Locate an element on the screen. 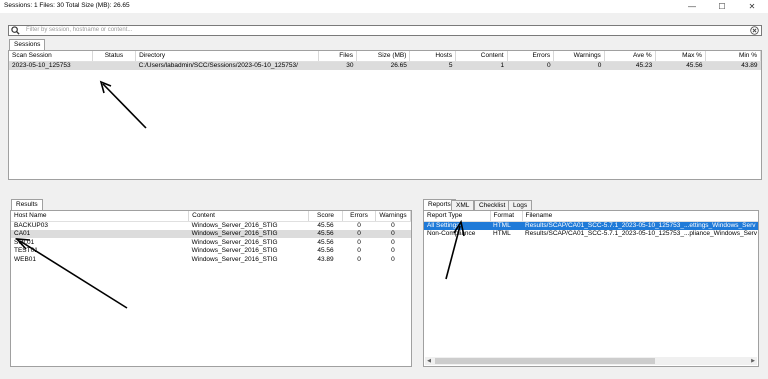  result-row: WEB01 Windows_Server_2016_STIG 43.89 0 0 is located at coordinates (211, 259).